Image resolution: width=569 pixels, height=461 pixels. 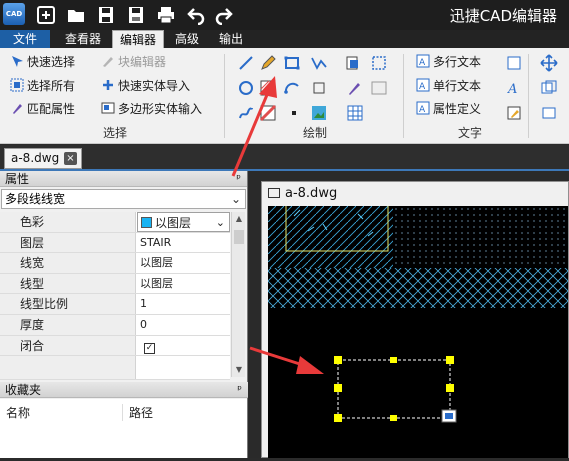 What do you see at coordinates (51, 86) in the screenshot?
I see `select-all-label: 选择所有` at bounding box center [51, 86].